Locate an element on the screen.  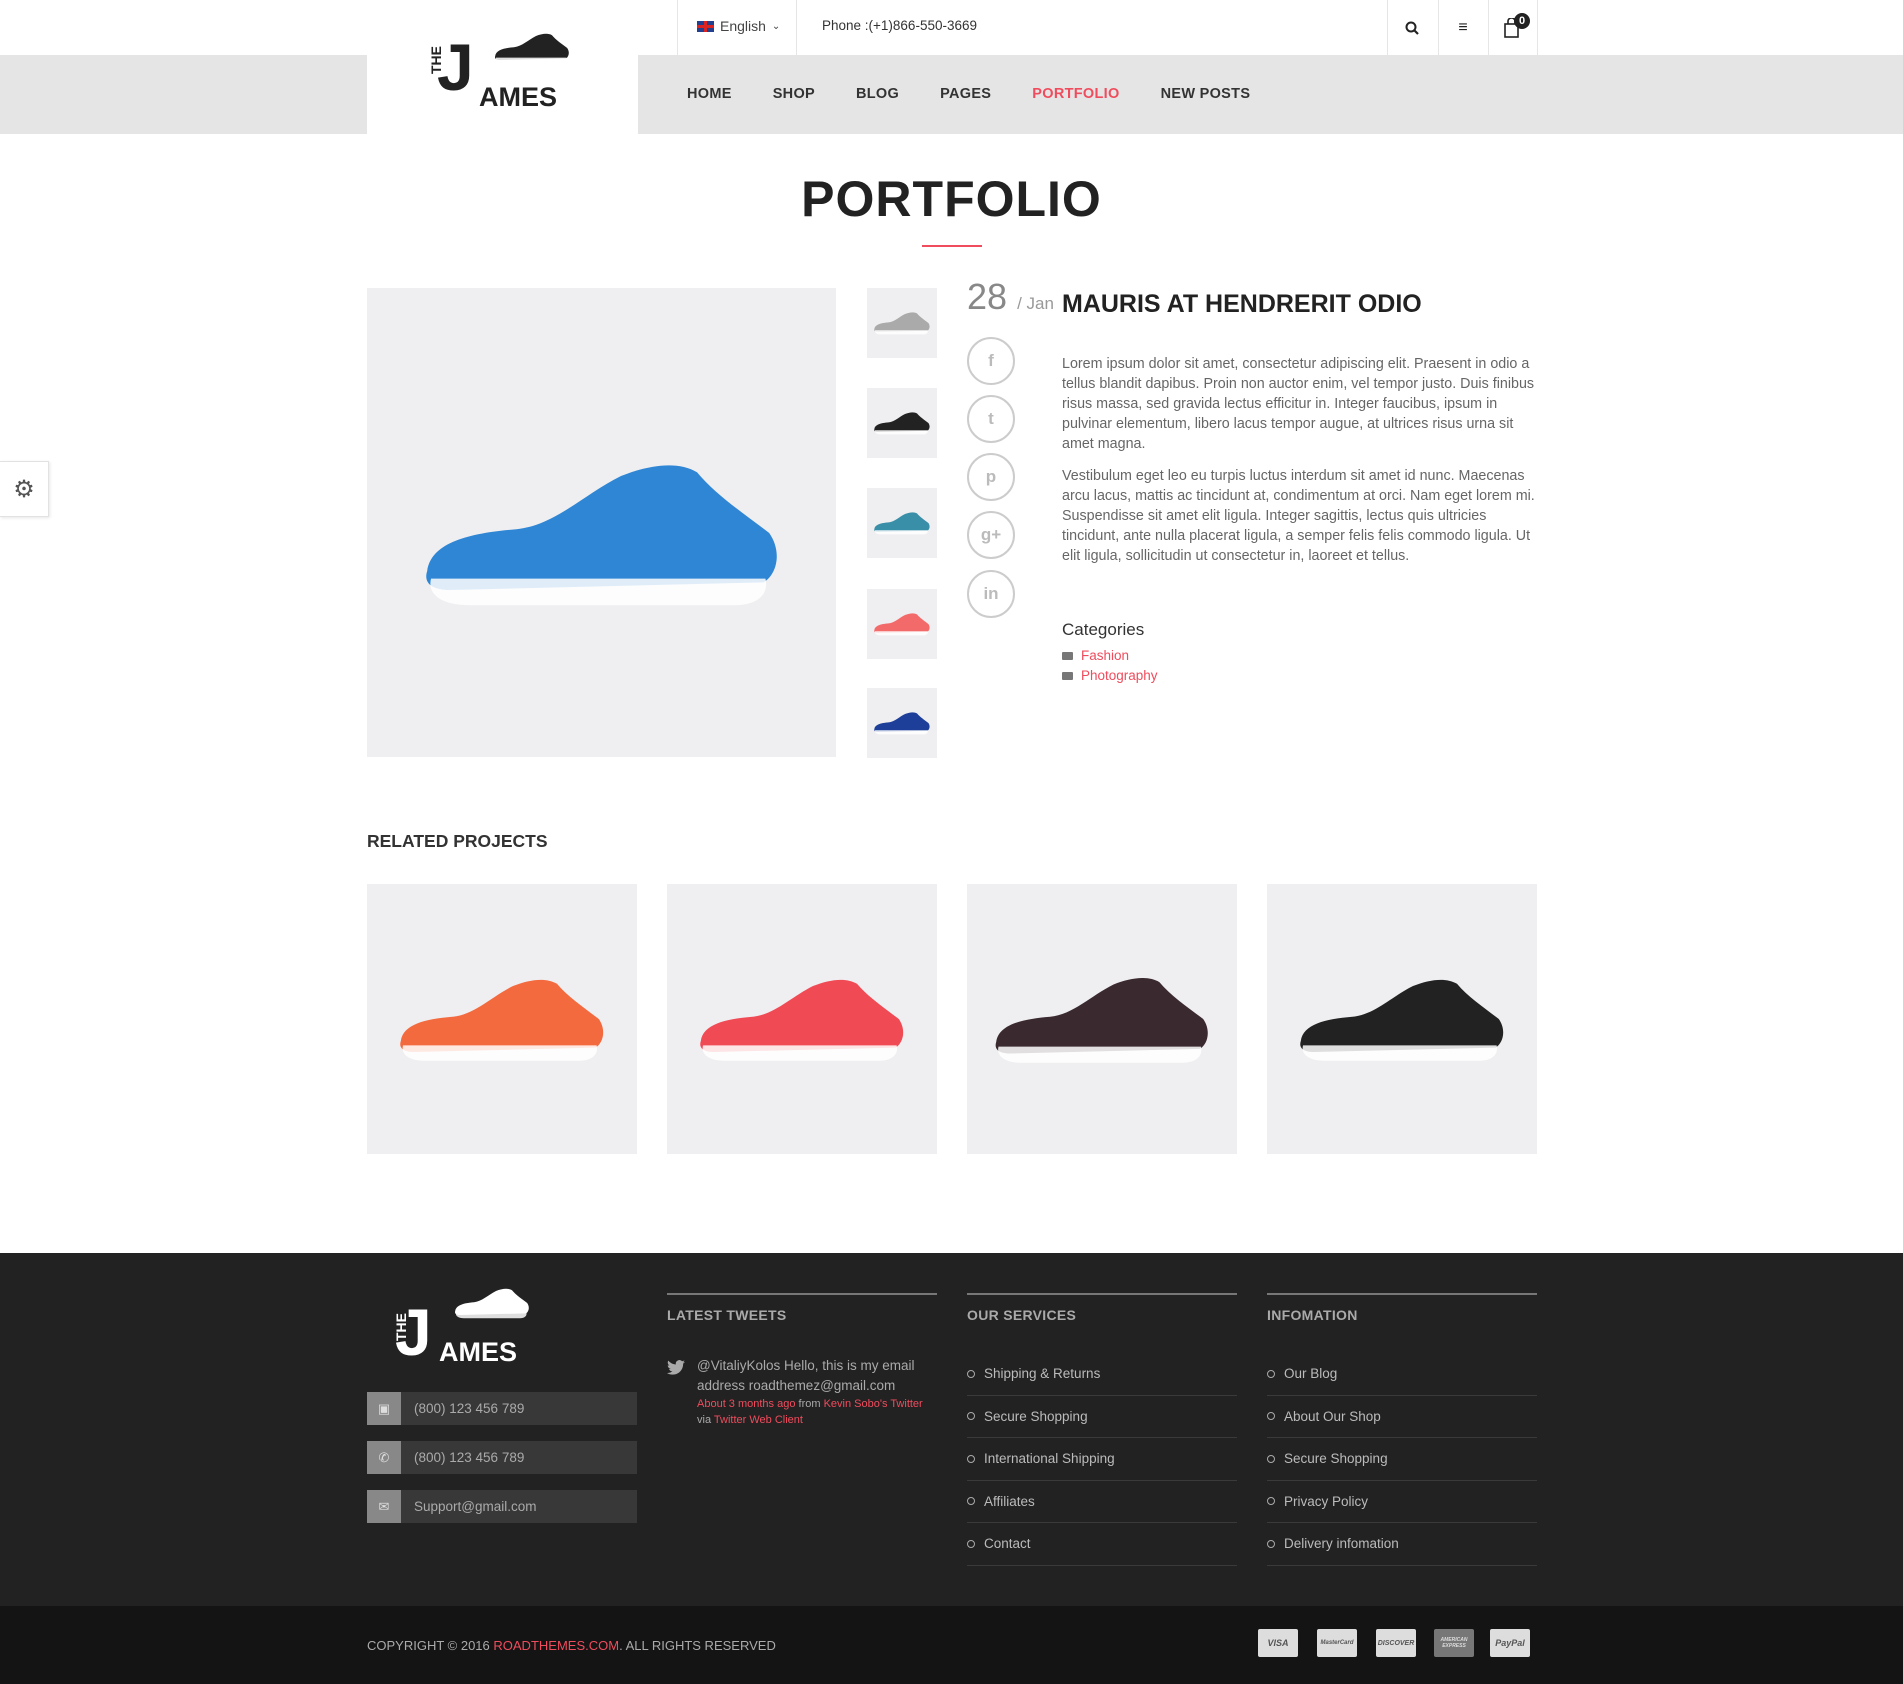
footer-link: Affiliates is located at coordinates (1102, 1502).